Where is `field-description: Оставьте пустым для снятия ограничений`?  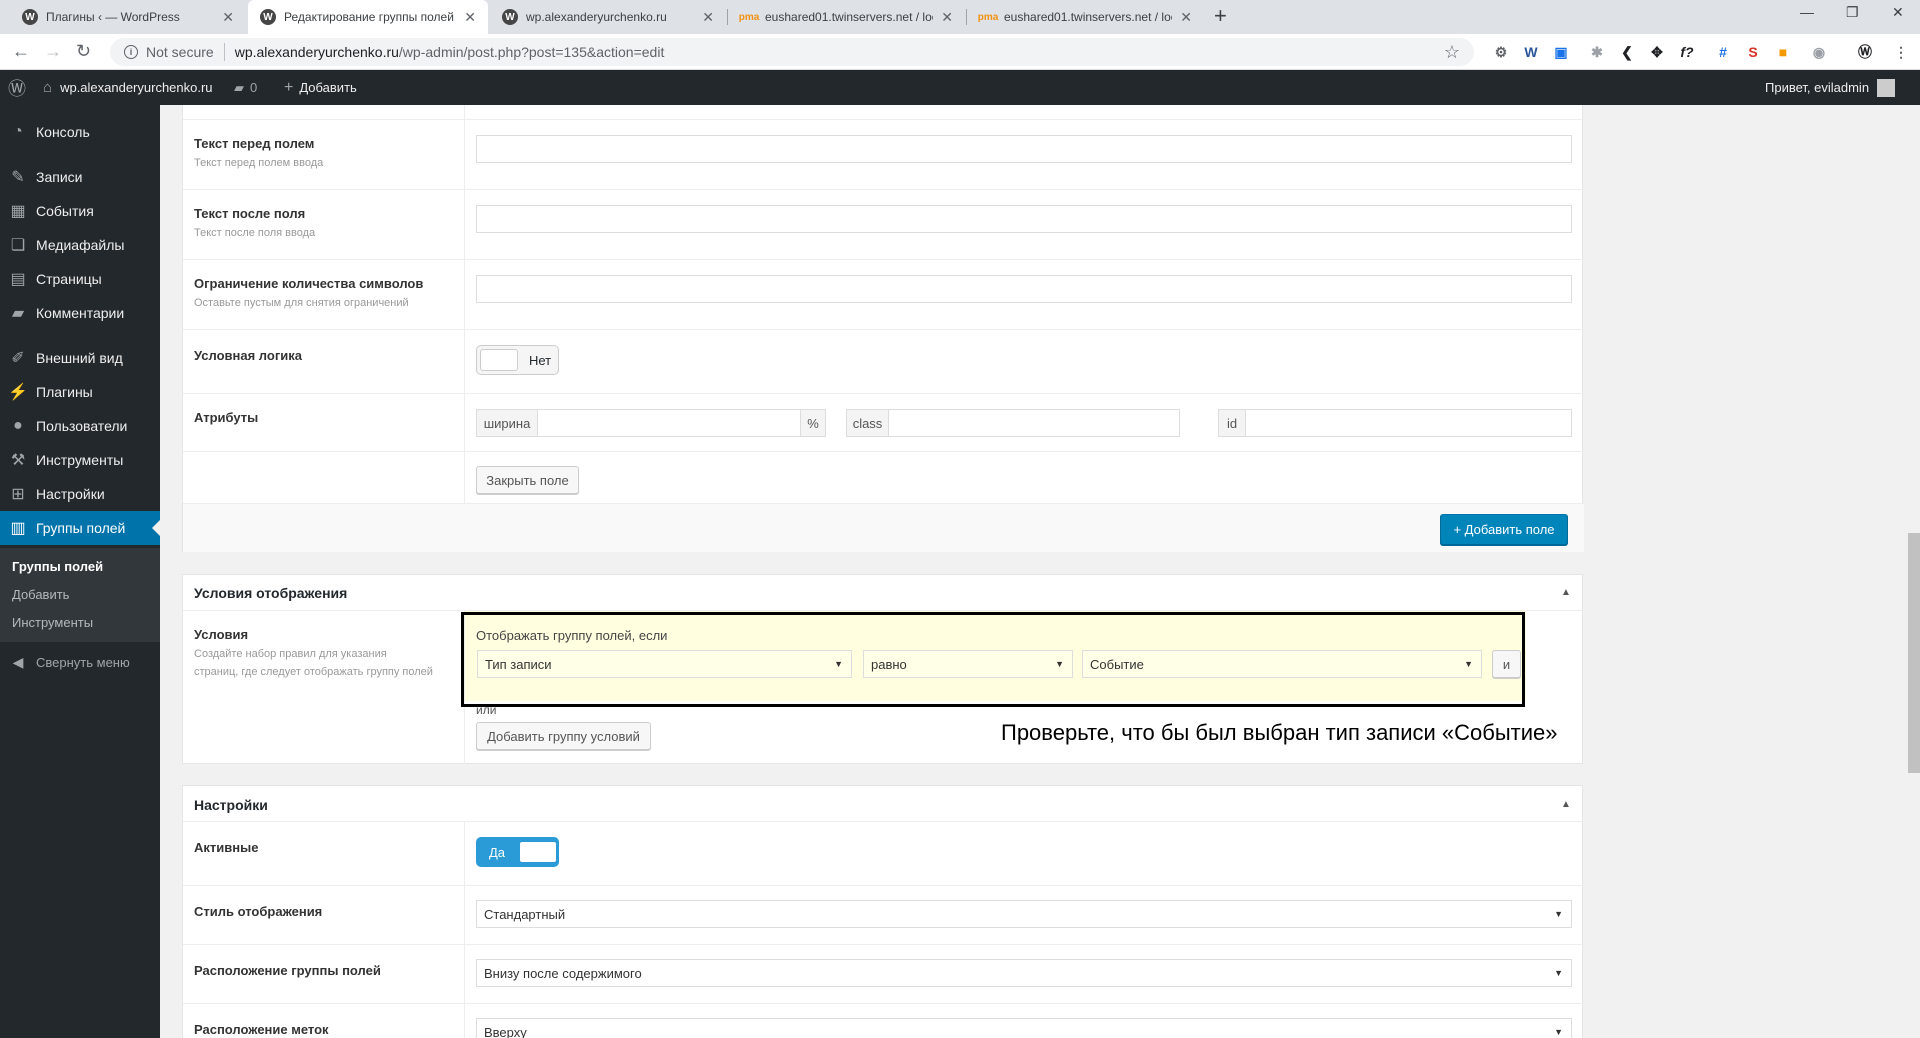 field-description: Оставьте пустым для снятия ограничений is located at coordinates (301, 303).